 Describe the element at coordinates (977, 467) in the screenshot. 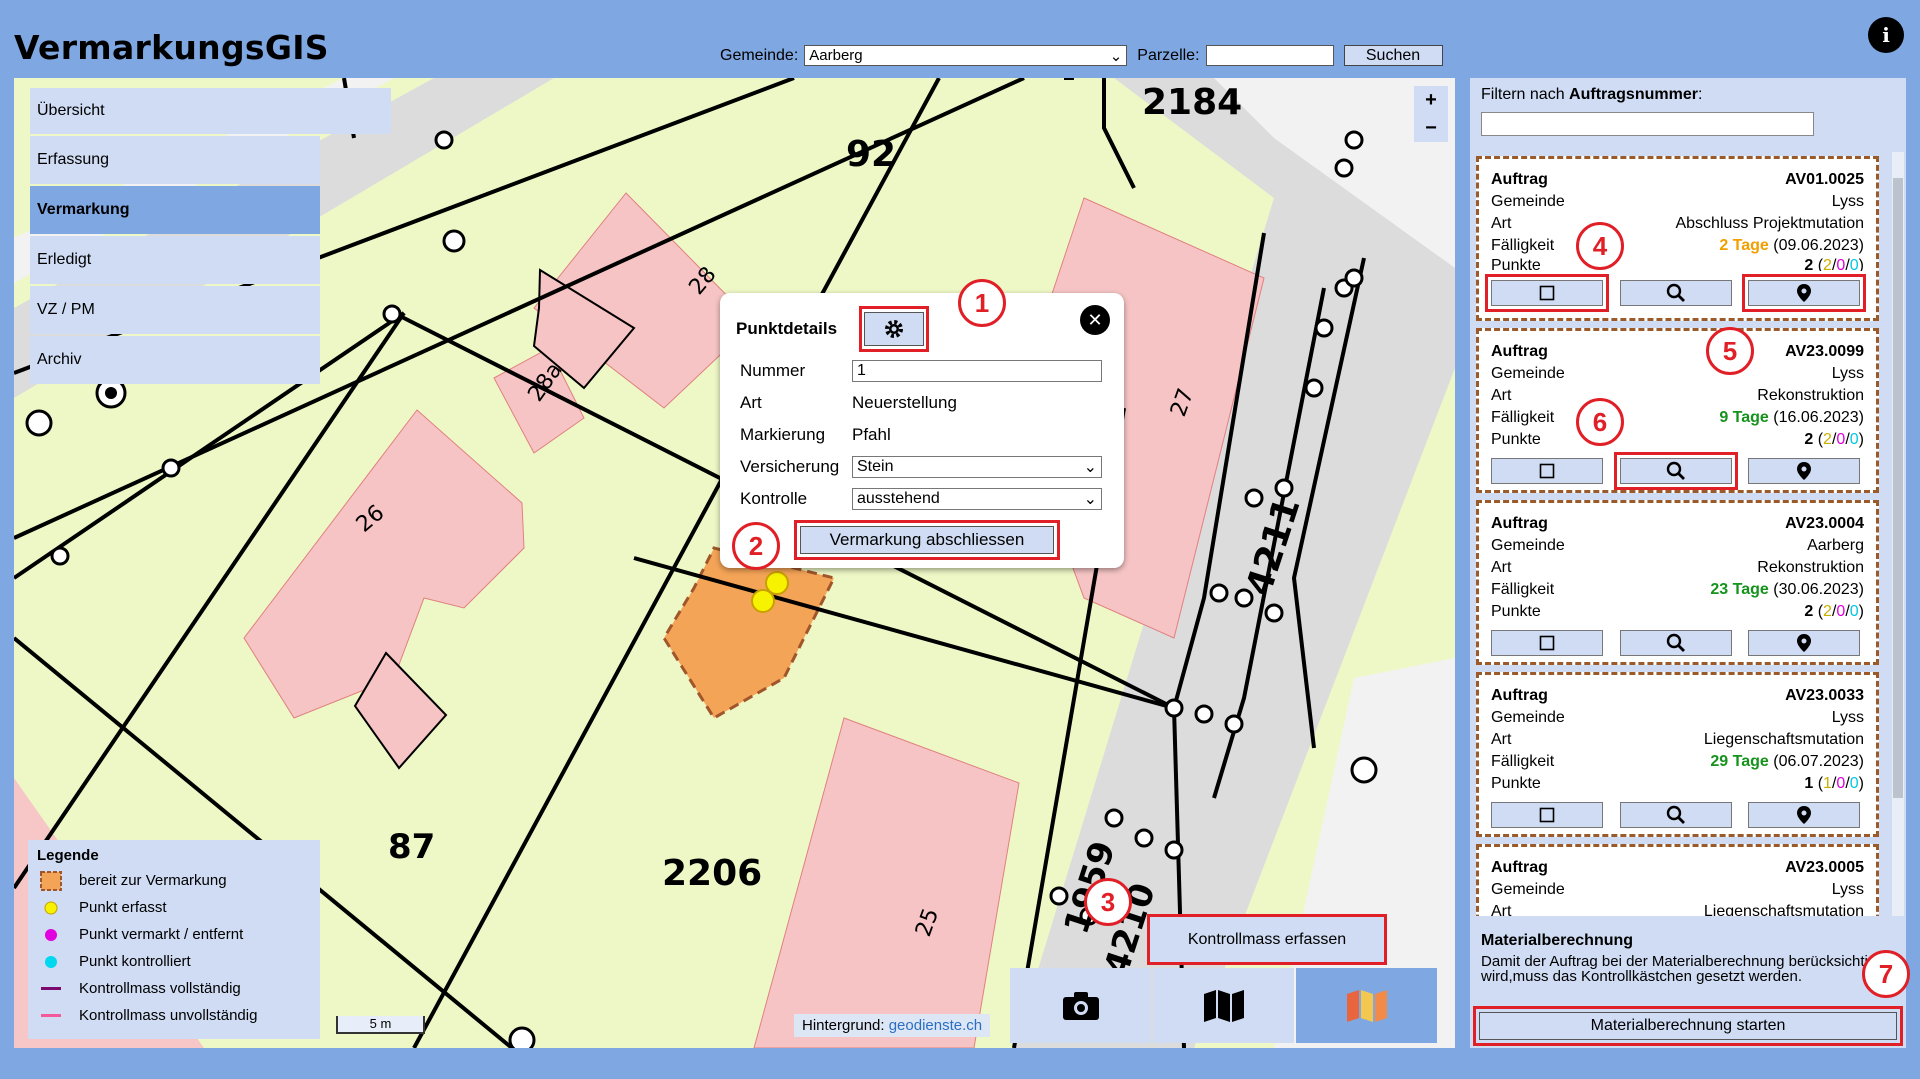

I see `versicherung-select: Stein ⌄` at that location.